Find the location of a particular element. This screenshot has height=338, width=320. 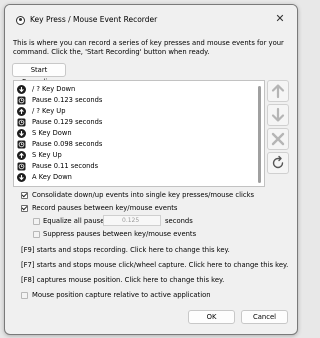

list-item: S Key Up is located at coordinates (135, 155).